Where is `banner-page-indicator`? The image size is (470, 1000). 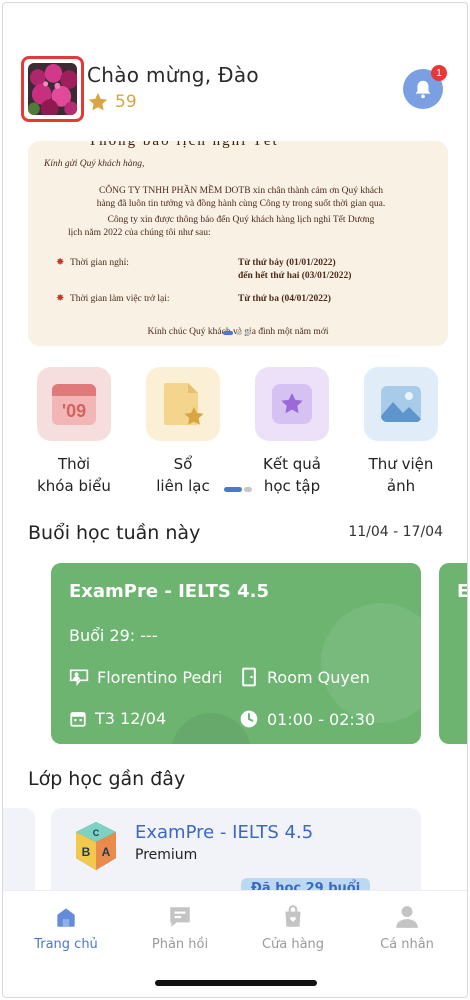 banner-page-indicator is located at coordinates (237, 333).